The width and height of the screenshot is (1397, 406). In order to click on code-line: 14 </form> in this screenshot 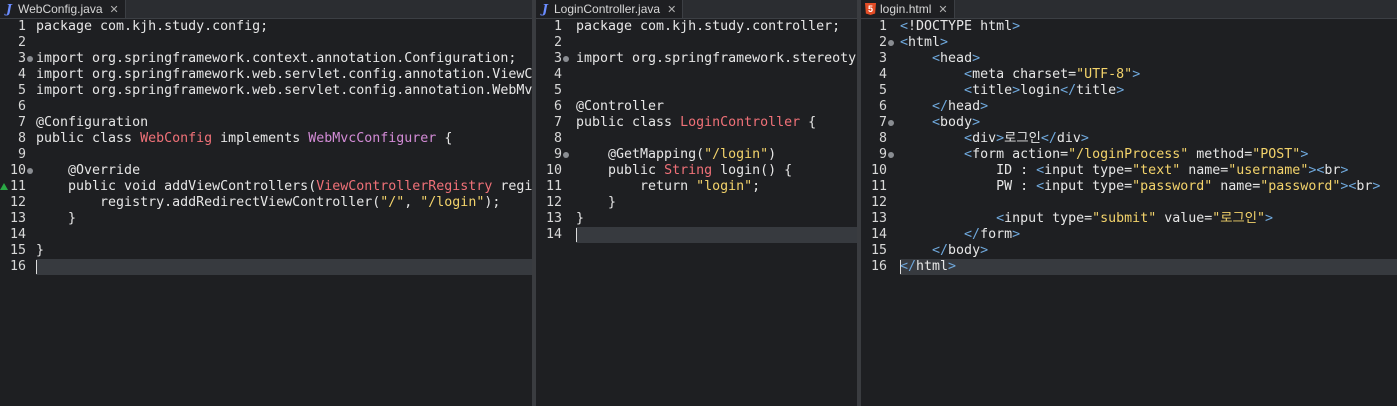, I will do `click(1129, 235)`.